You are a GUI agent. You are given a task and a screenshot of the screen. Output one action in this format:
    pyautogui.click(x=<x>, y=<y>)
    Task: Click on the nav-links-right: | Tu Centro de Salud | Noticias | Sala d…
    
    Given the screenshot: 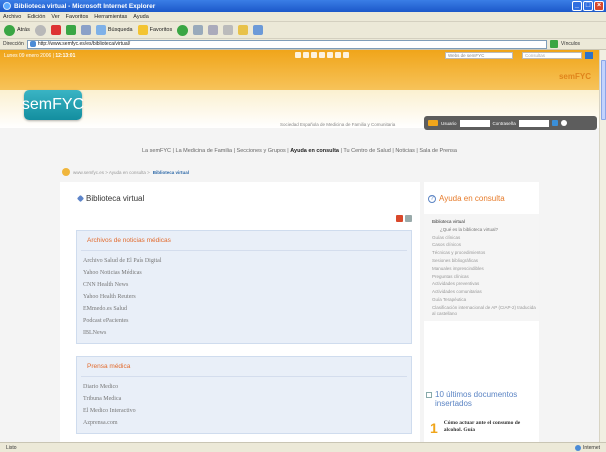 What is the action you would take?
    pyautogui.click(x=399, y=151)
    